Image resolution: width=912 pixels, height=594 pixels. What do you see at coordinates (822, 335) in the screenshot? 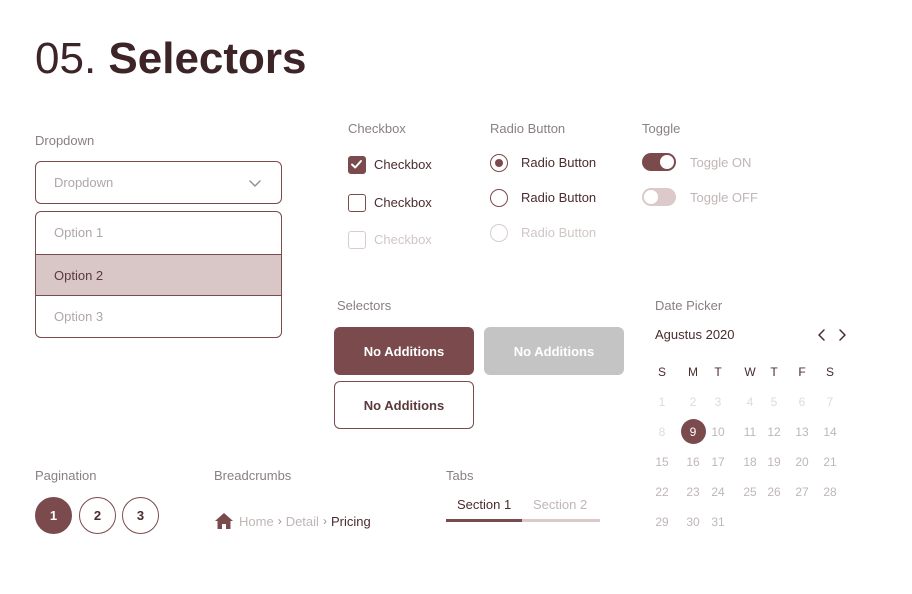
I see `chevron-left-icon` at bounding box center [822, 335].